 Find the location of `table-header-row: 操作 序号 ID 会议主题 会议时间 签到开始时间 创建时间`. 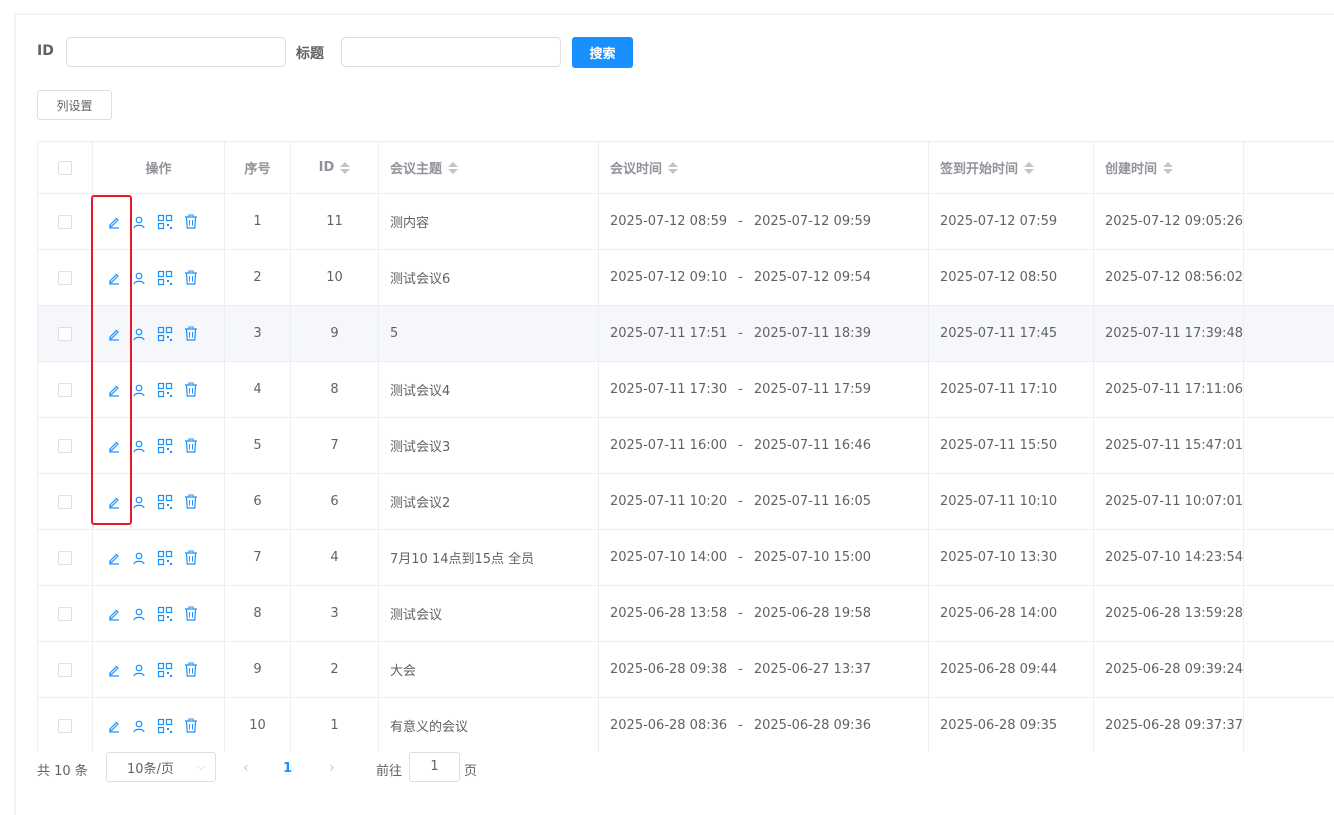

table-header-row: 操作 序号 ID 会议主题 会议时间 签到开始时间 创建时间 is located at coordinates (686, 168).